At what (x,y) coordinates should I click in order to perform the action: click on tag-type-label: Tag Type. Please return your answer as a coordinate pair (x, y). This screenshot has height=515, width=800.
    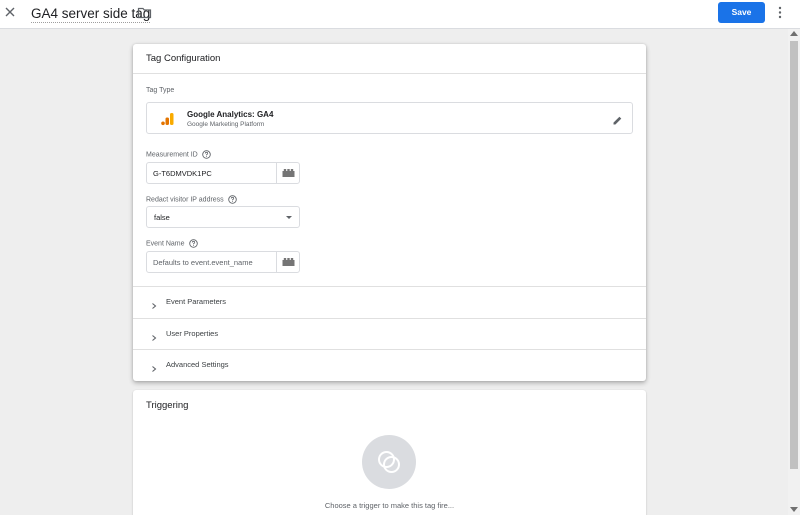
    Looking at the image, I should click on (160, 90).